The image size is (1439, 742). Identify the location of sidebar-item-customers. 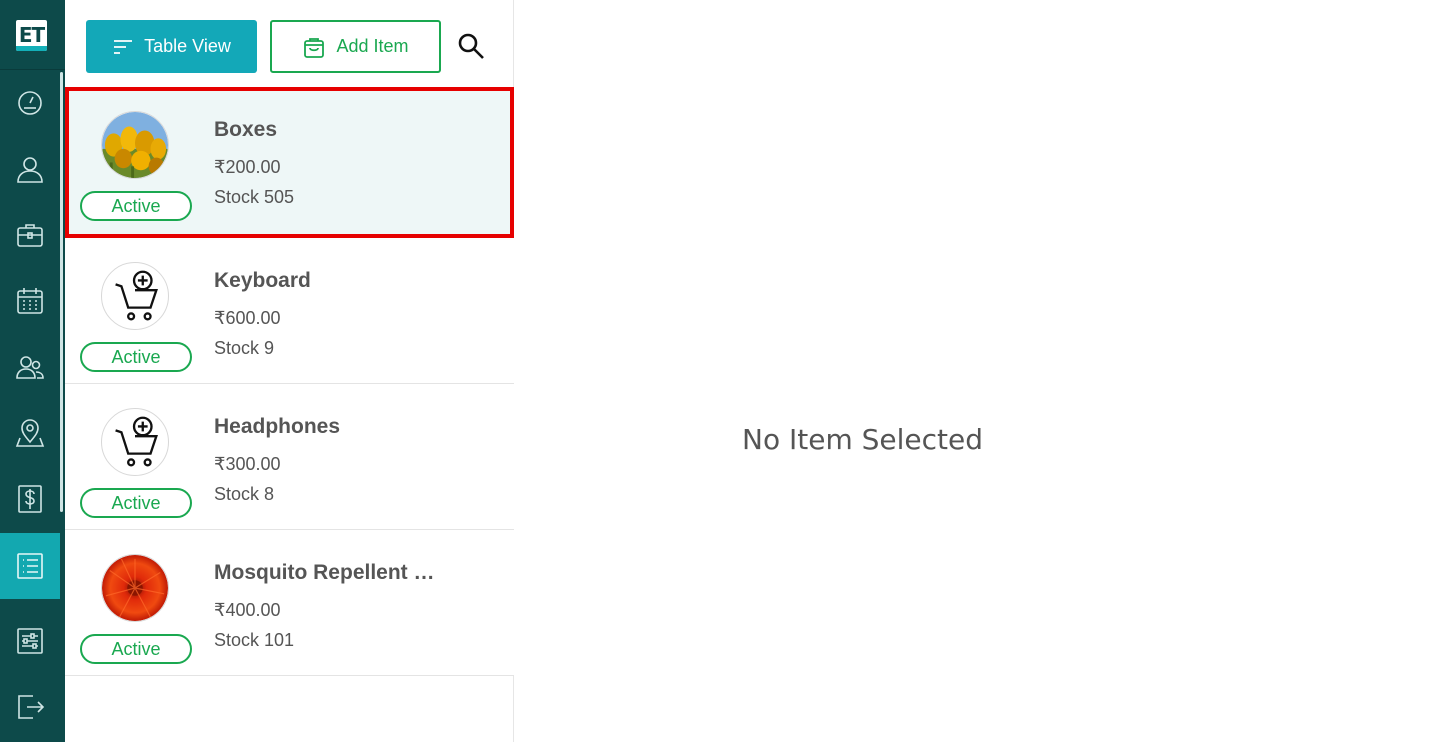
(30, 367).